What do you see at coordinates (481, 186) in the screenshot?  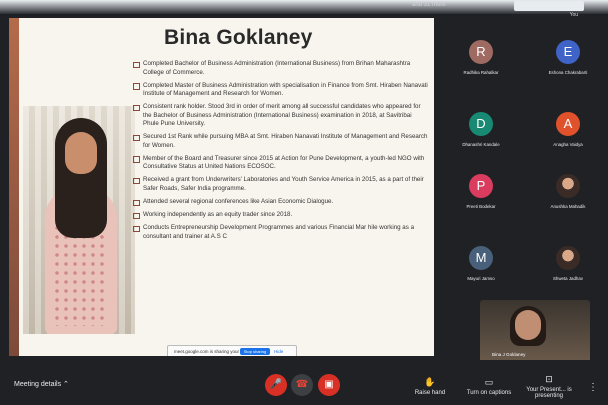 I see `participant-avatar: P` at bounding box center [481, 186].